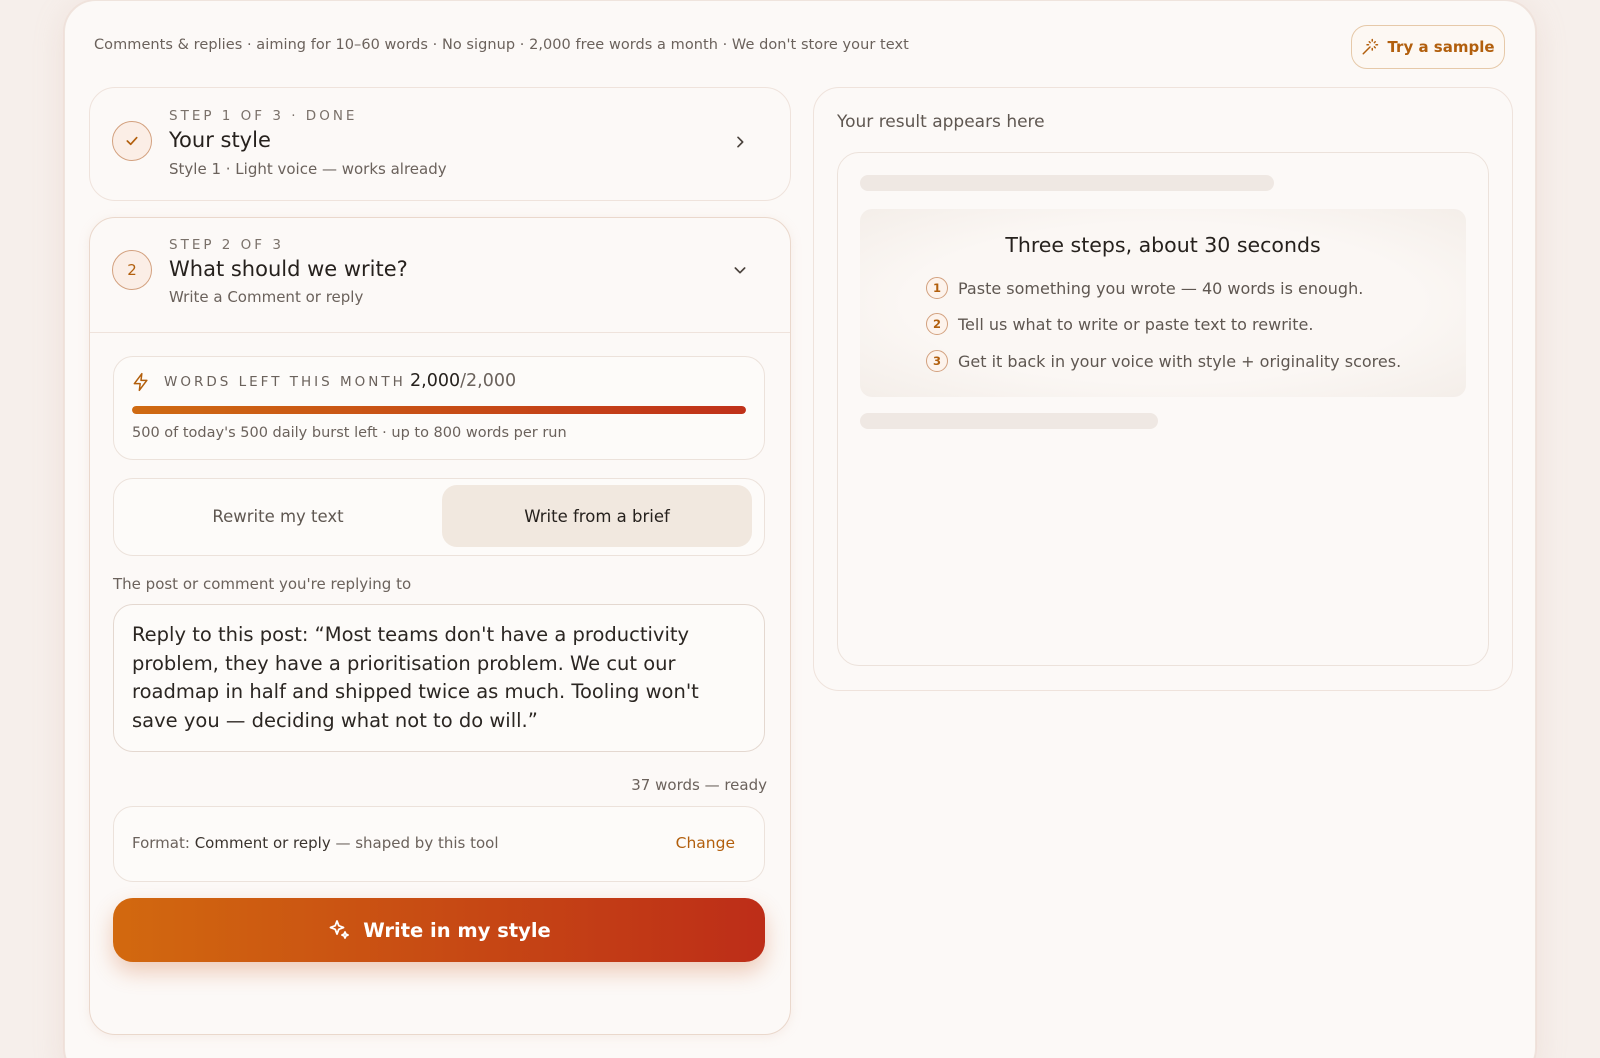 The width and height of the screenshot is (1600, 1058). Describe the element at coordinates (597, 516) in the screenshot. I see `mode-brief-tab: Write from a brief` at that location.